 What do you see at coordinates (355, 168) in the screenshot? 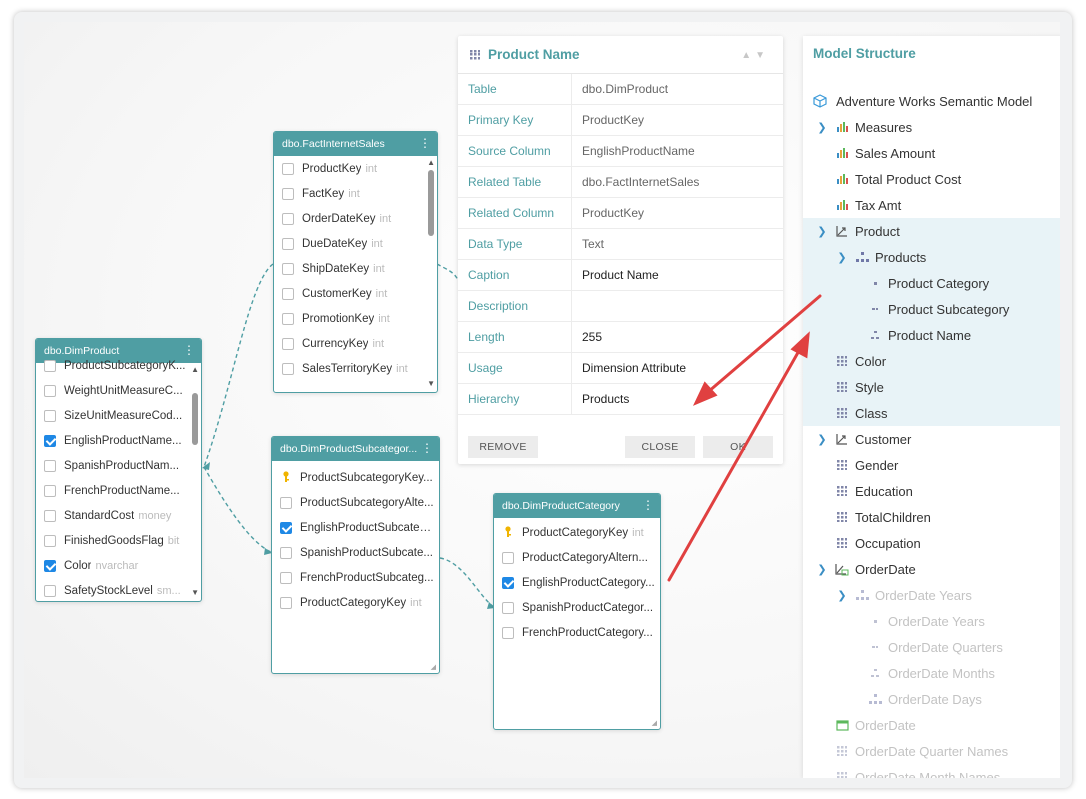
I see `table-row: ProductKey int` at bounding box center [355, 168].